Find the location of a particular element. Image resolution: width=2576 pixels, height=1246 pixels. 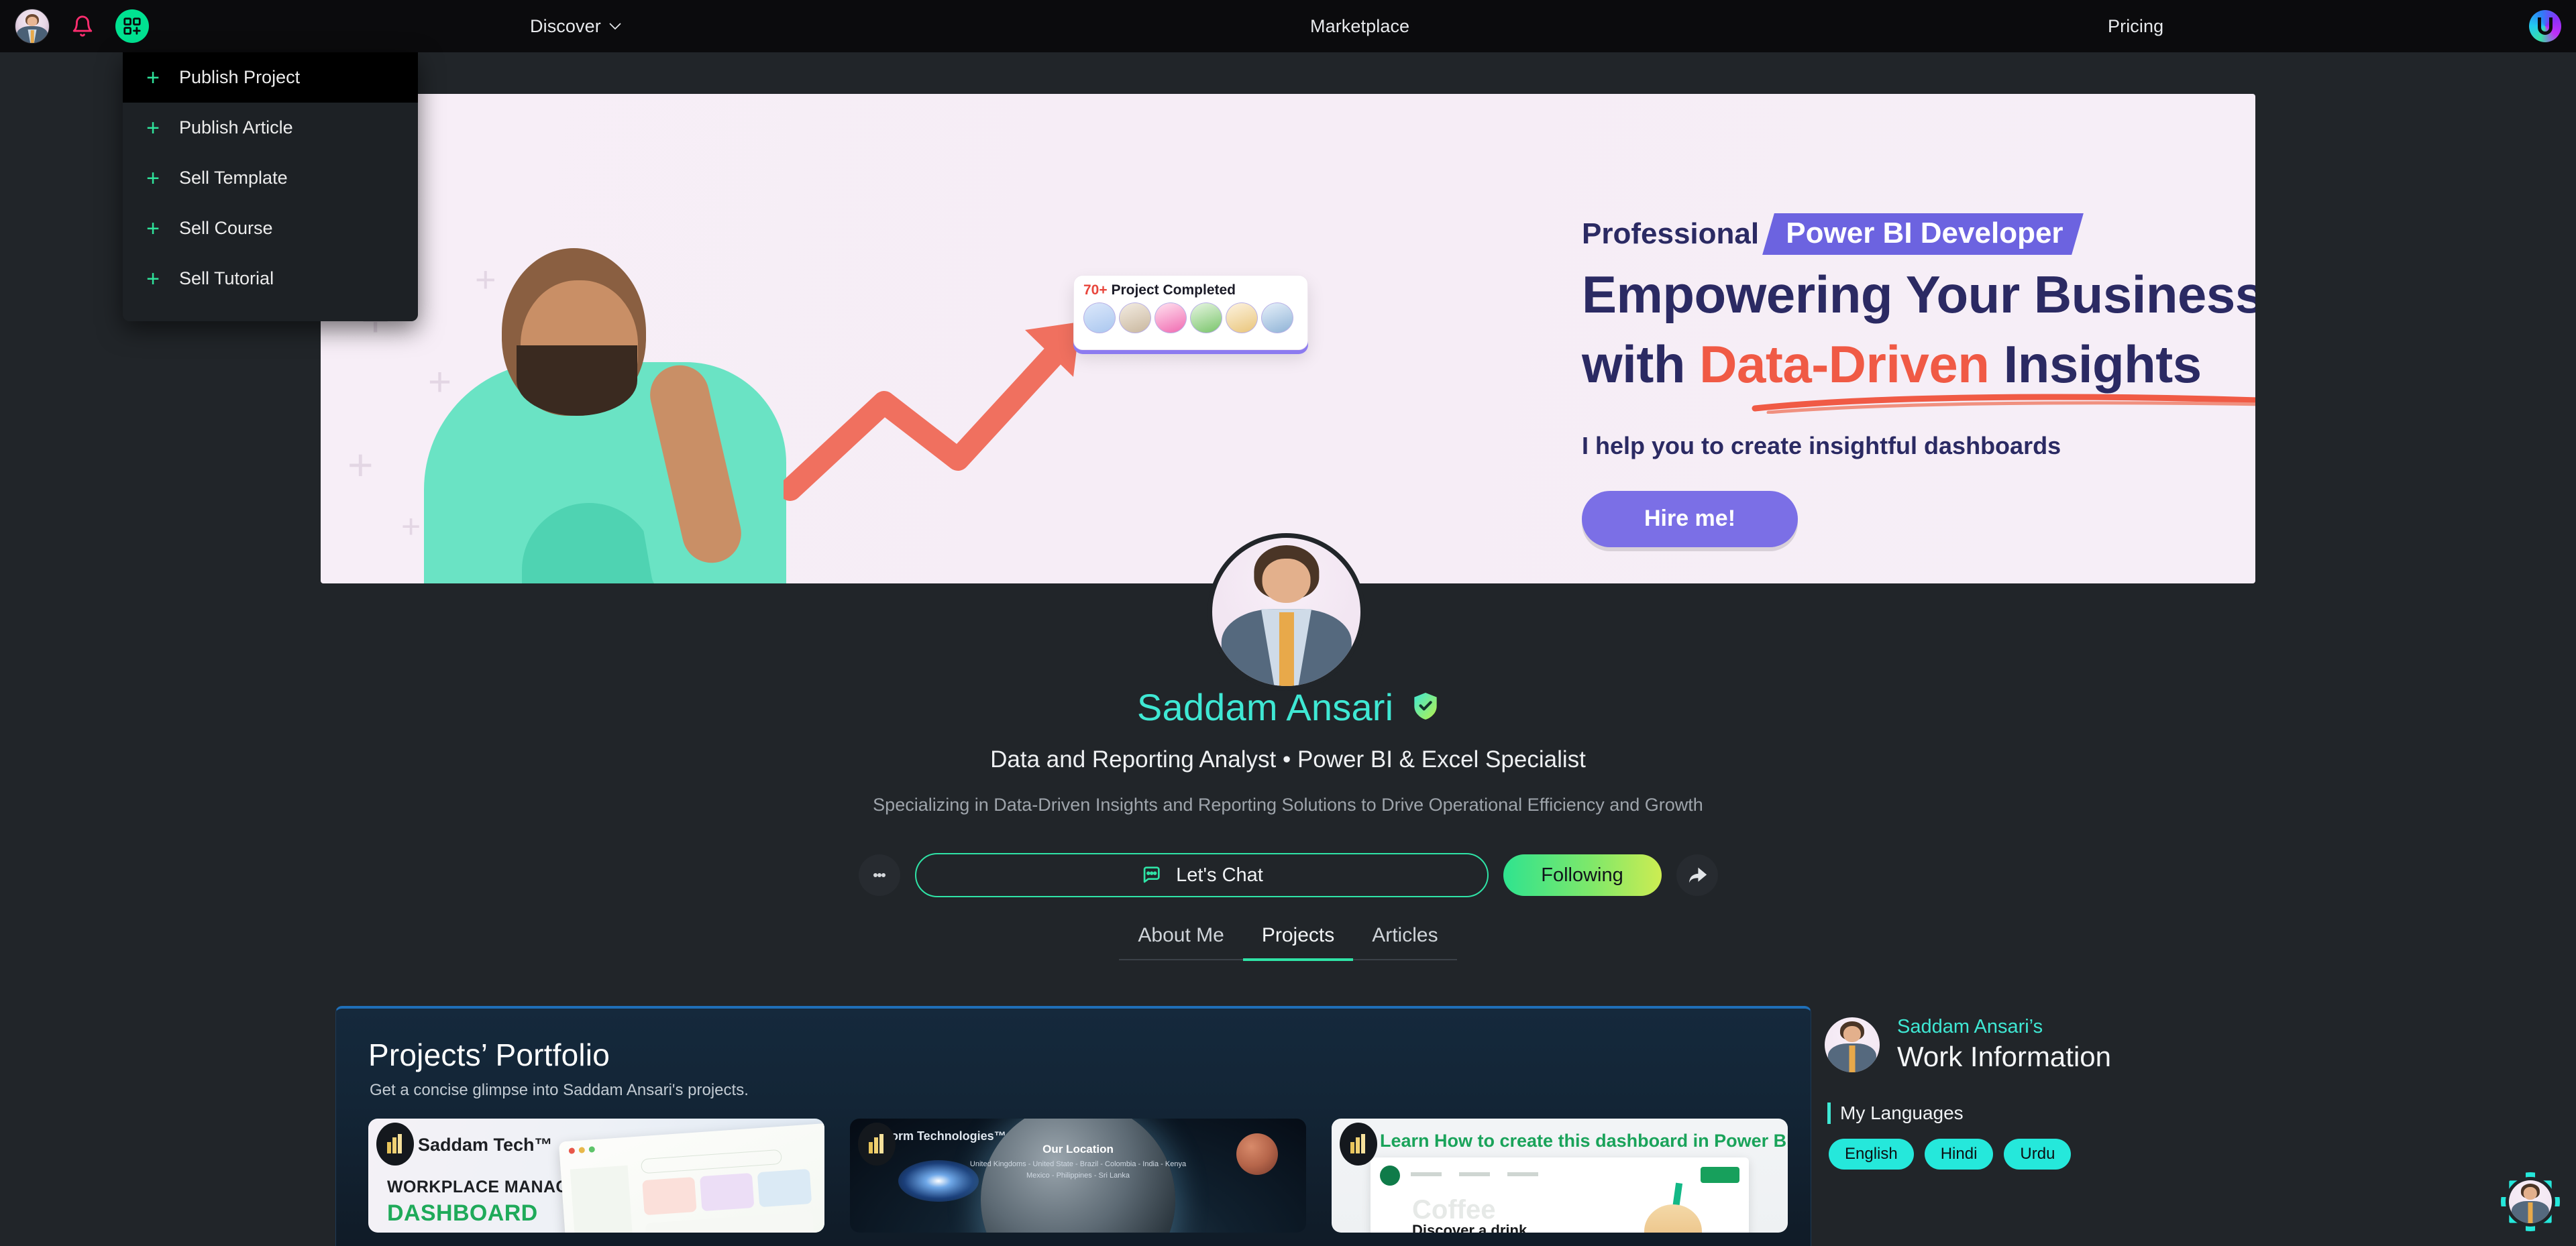

headline-accent: Data-Driven is located at coordinates (1844, 364).